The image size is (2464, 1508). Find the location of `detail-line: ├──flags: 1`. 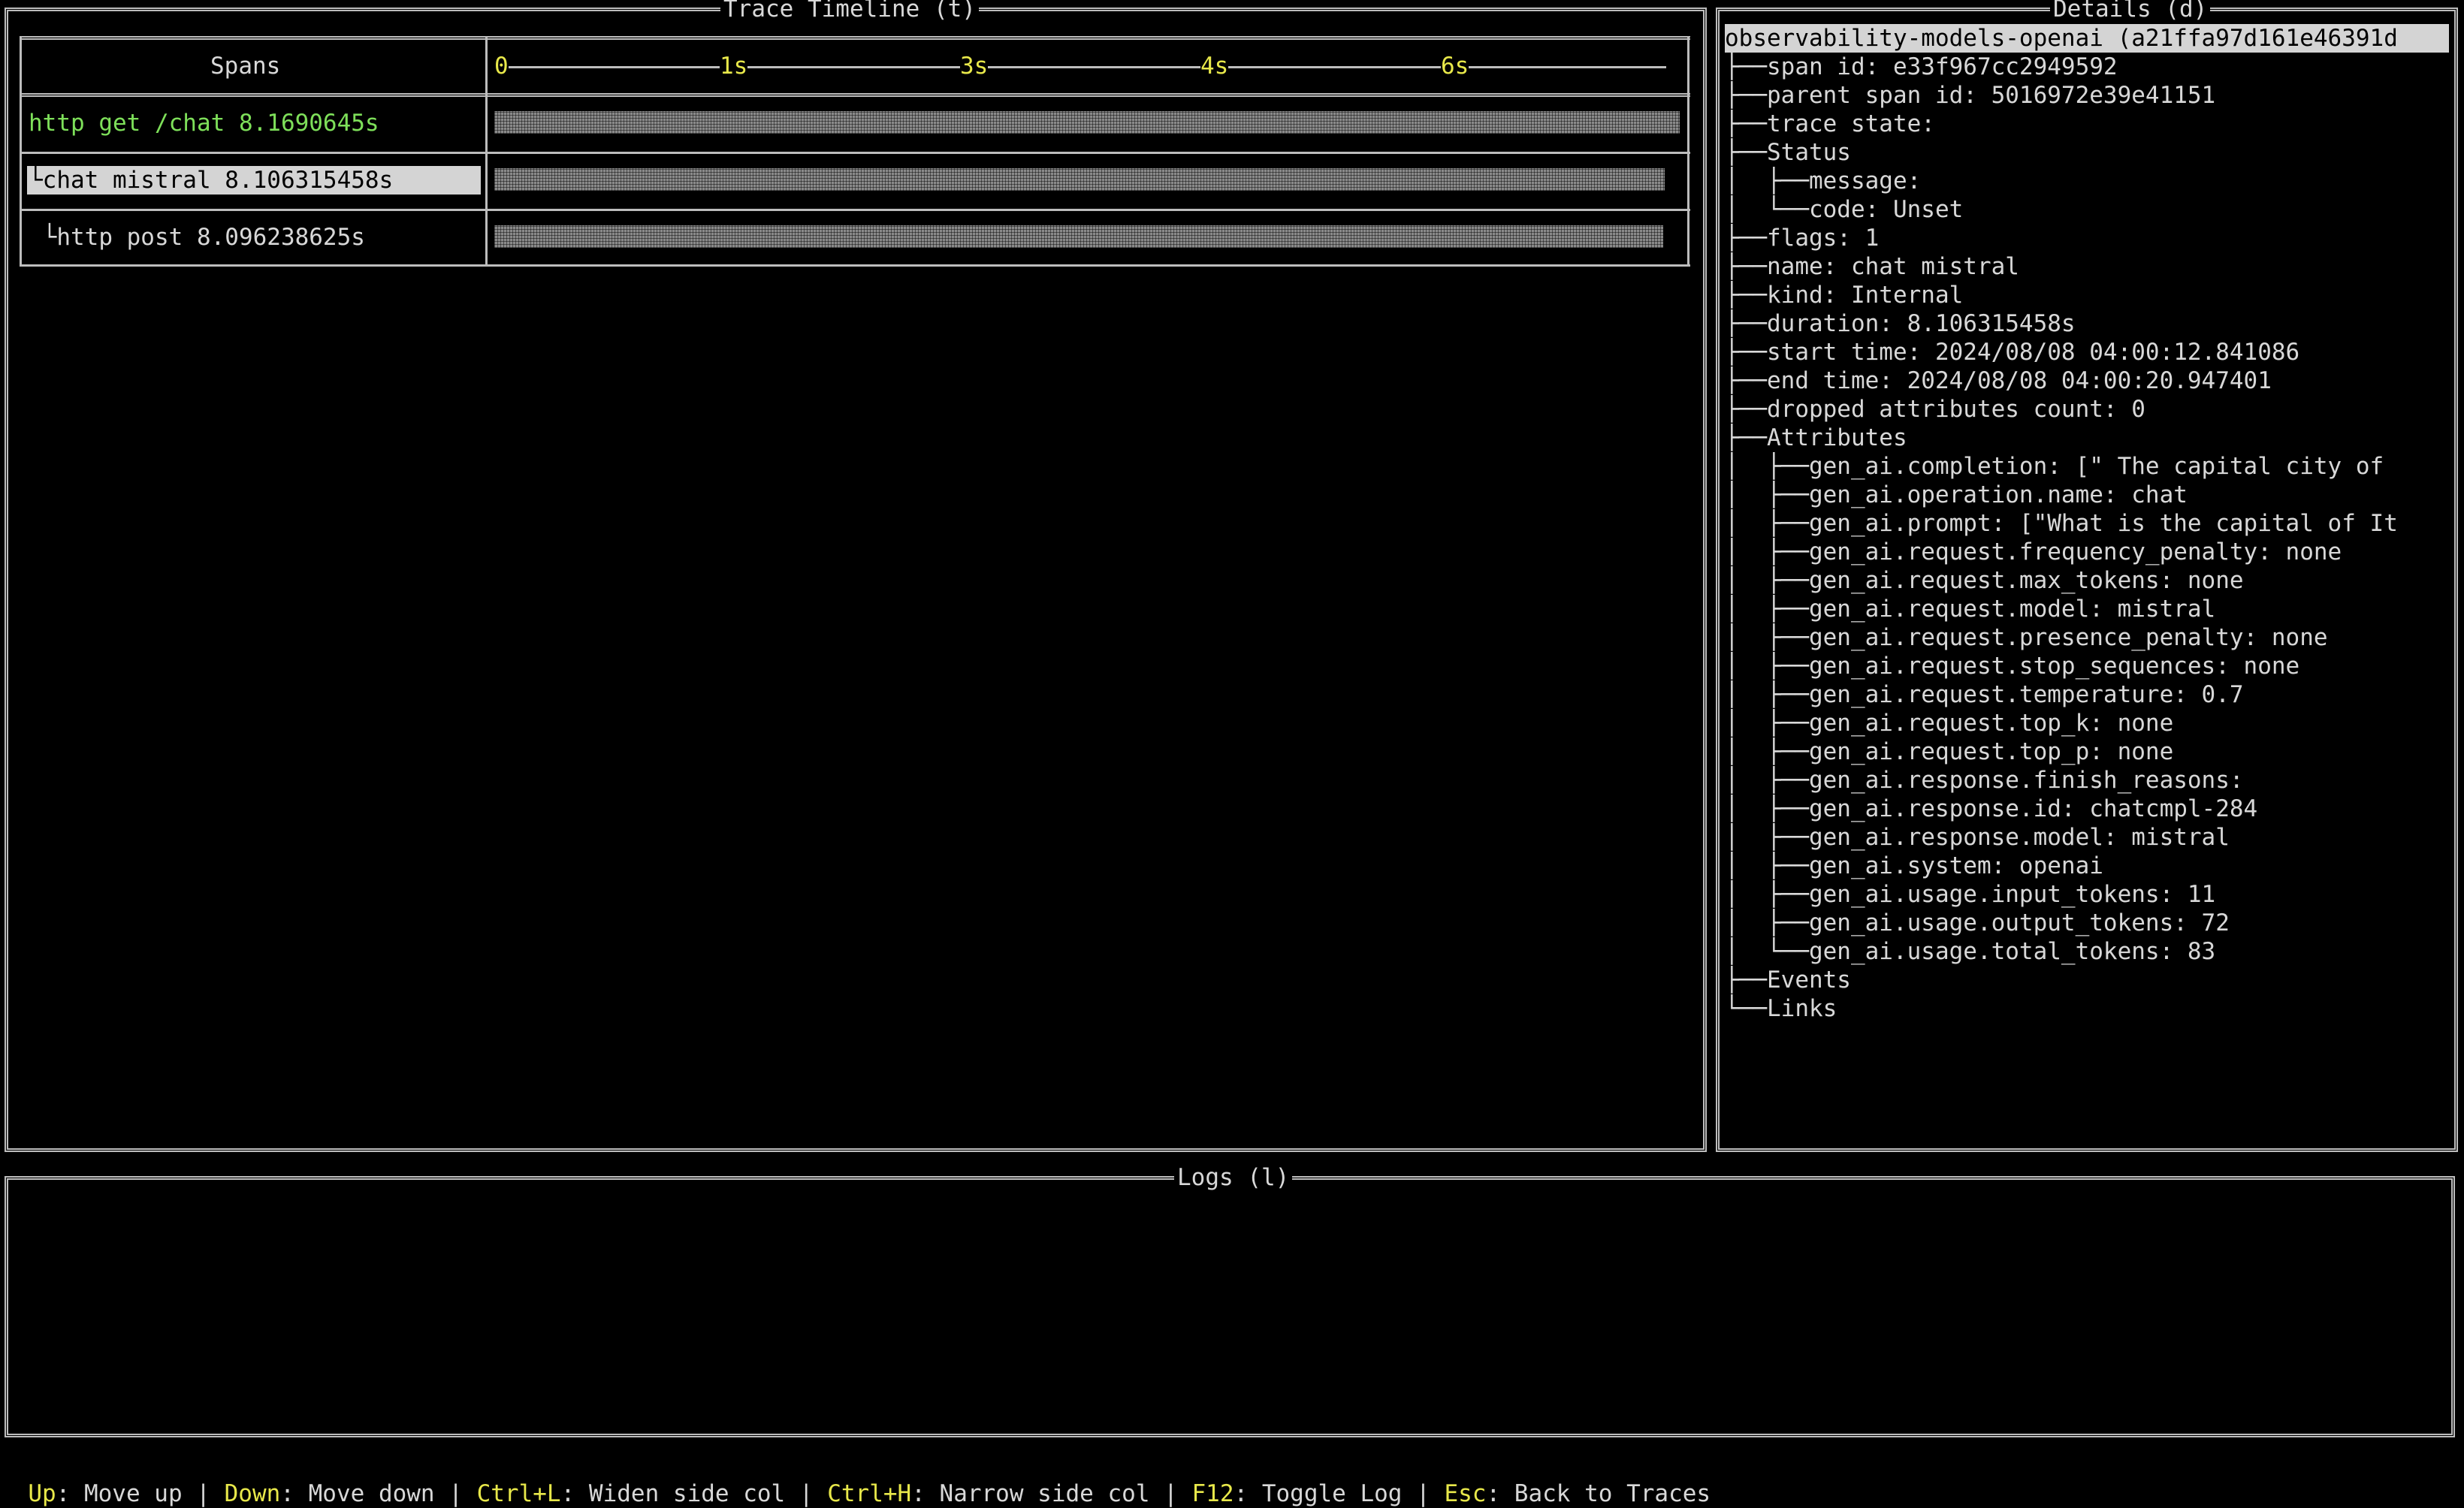

detail-line: ├──flags: 1 is located at coordinates (1803, 238).